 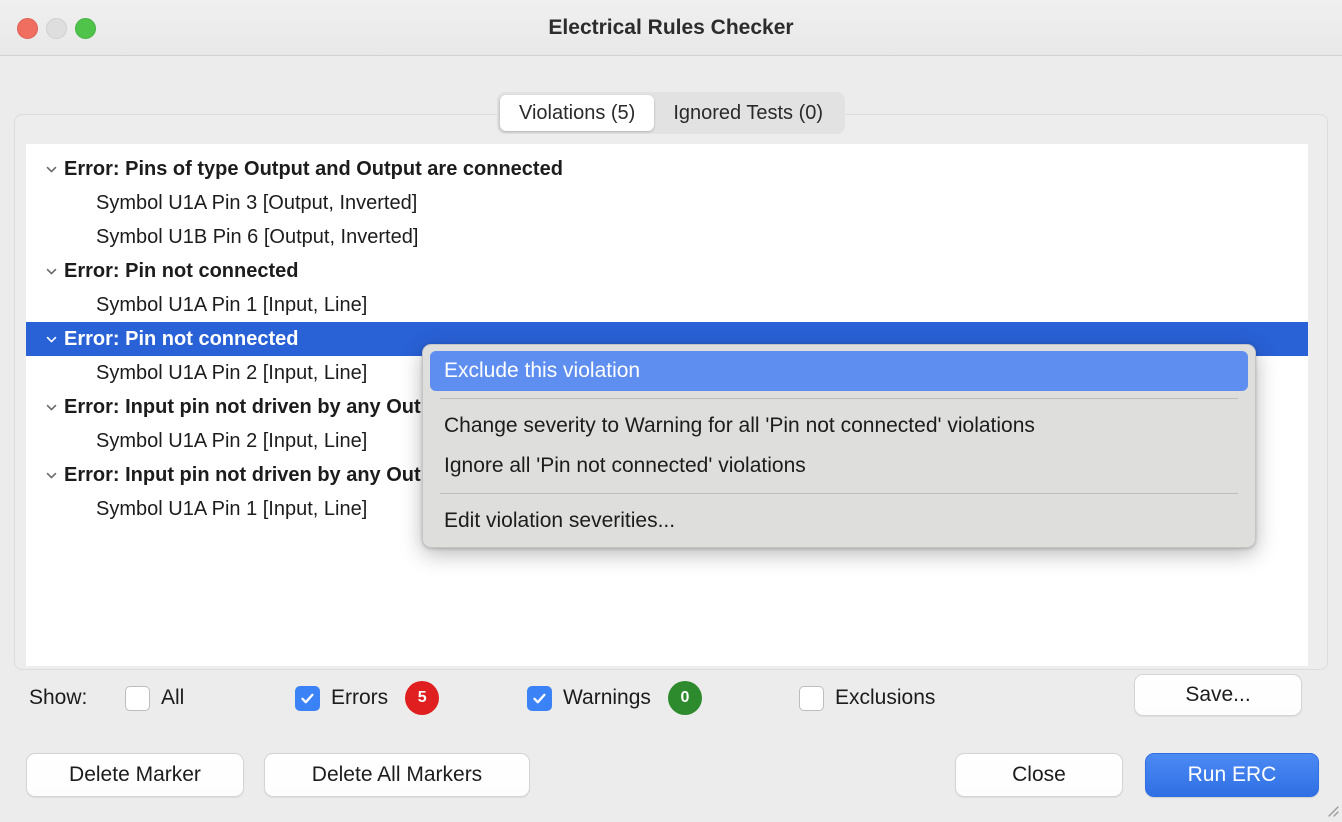 What do you see at coordinates (667, 203) in the screenshot?
I see `violation-item-row: Symbol U1A Pin 3 [Output, Inverted]` at bounding box center [667, 203].